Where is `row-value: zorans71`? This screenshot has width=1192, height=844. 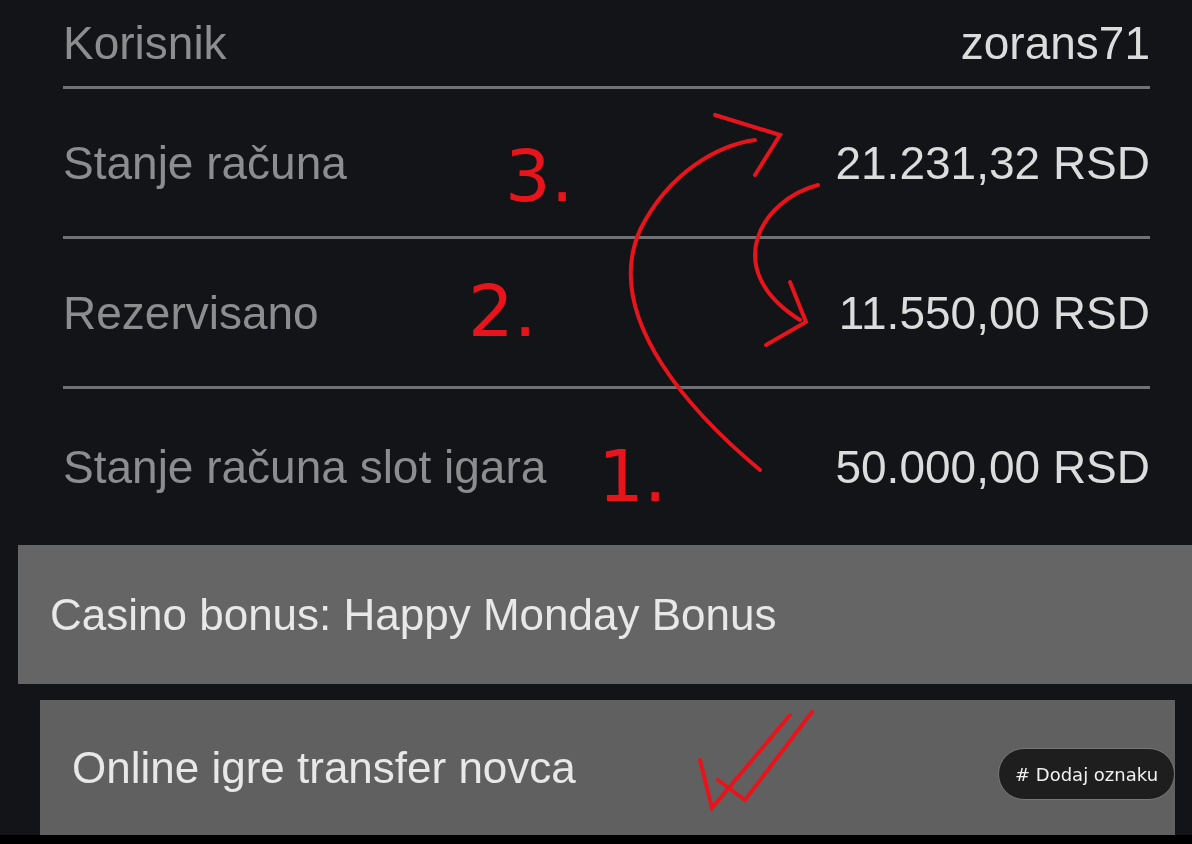
row-value: zorans71 is located at coordinates (1055, 43).